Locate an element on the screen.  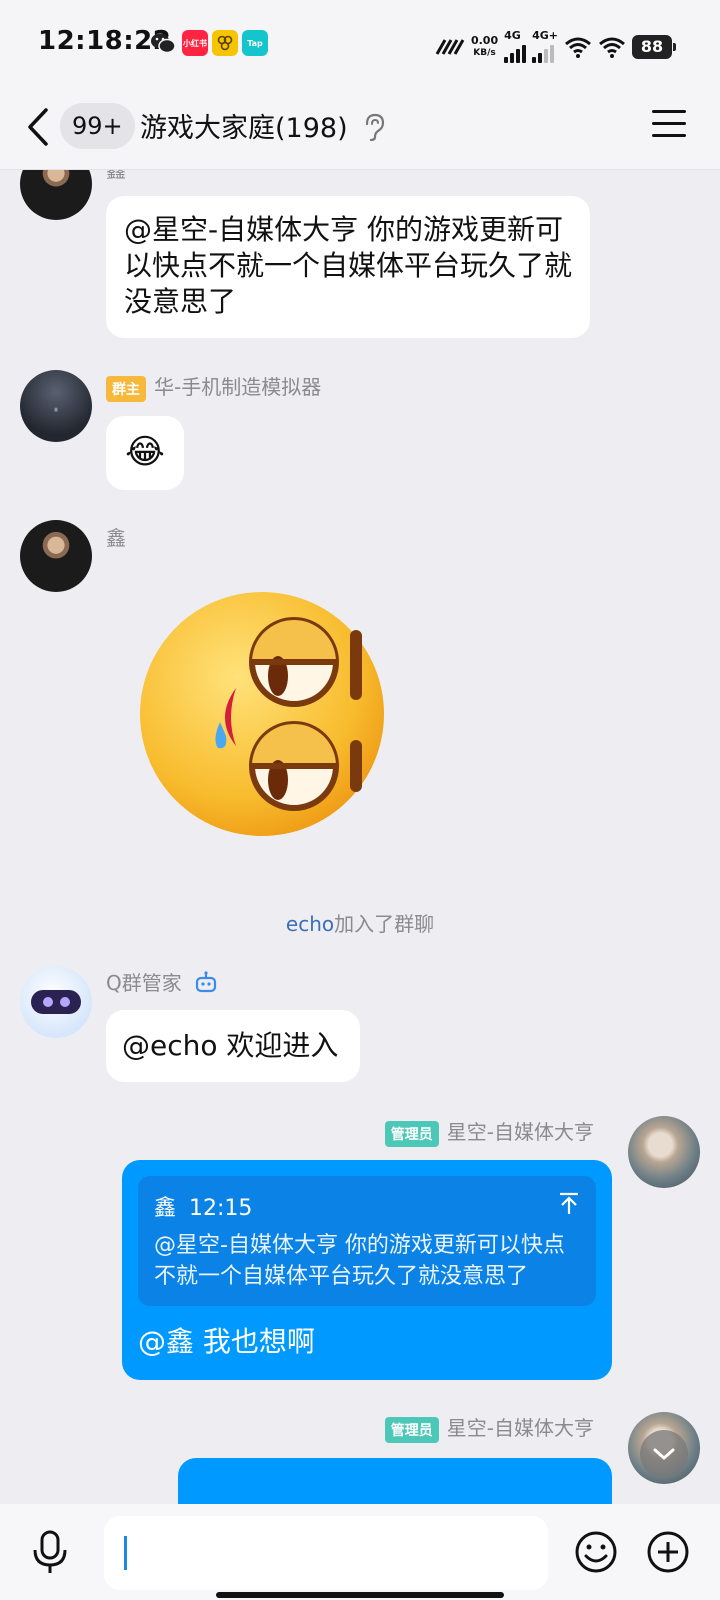
sim1-signal: 4G is located at coordinates (515, 46).